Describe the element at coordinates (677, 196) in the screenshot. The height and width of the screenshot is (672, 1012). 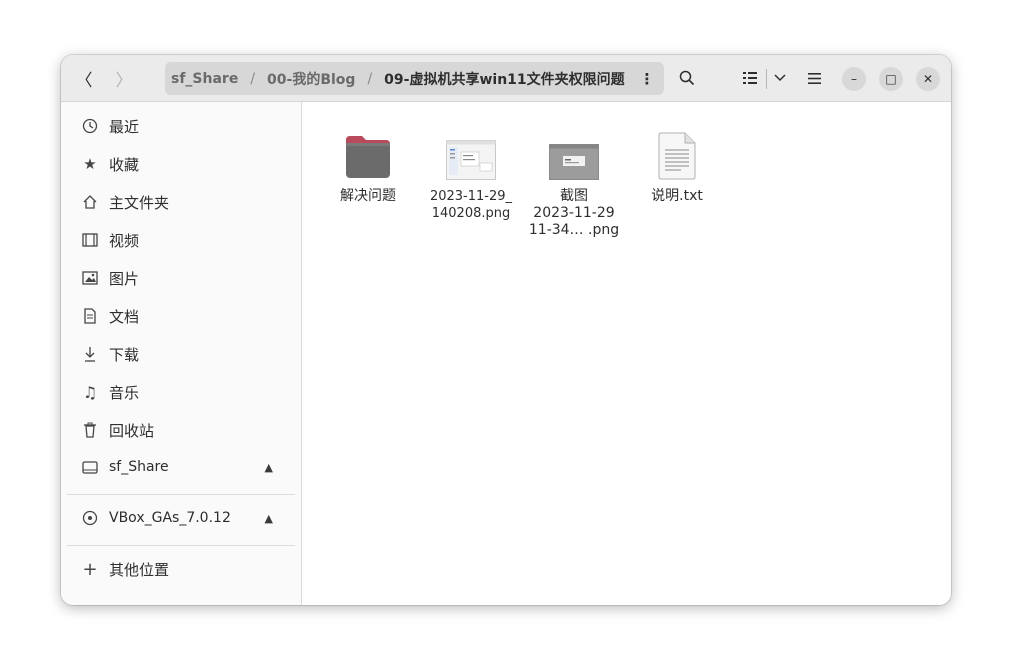
I see `file-name: 说明.txt` at that location.